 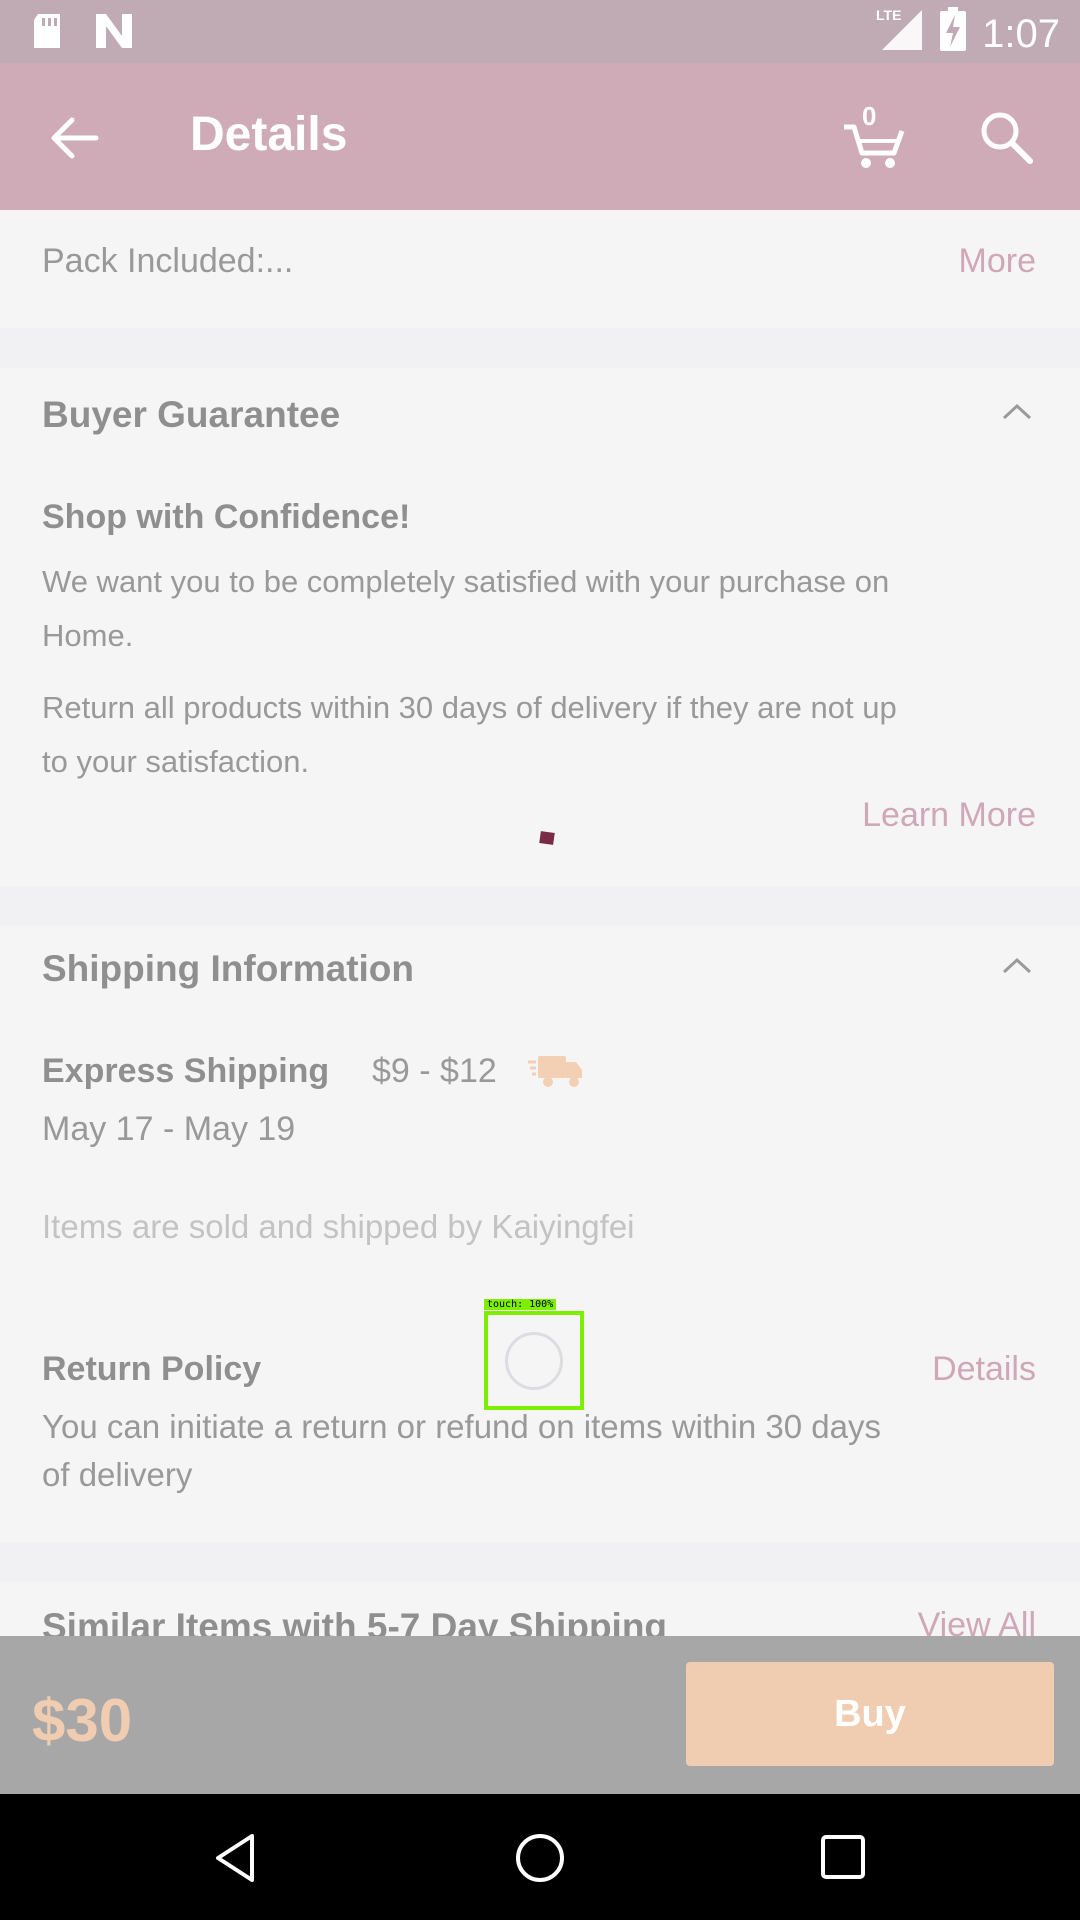 I want to click on shipping-price-range: $9 - $12, so click(x=434, y=1071).